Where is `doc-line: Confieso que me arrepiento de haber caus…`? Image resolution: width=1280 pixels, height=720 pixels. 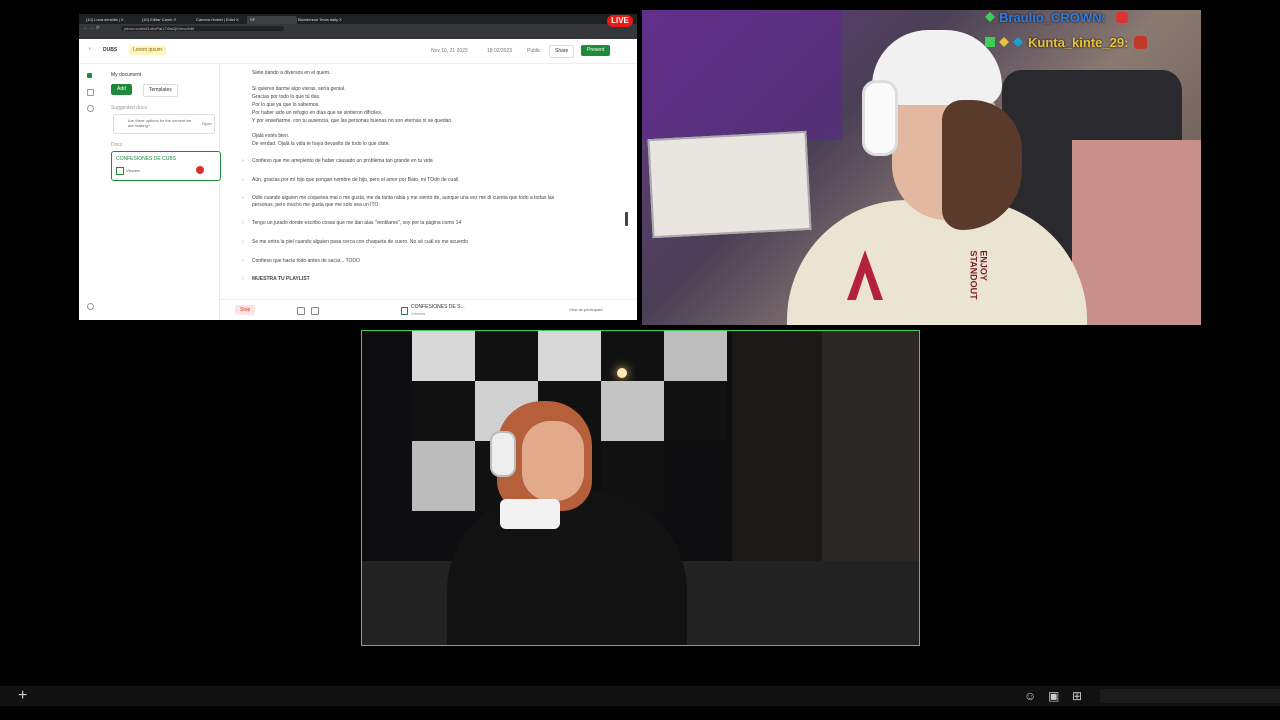
doc-line: Confieso que me arrepiento de haber caus… is located at coordinates (342, 161).